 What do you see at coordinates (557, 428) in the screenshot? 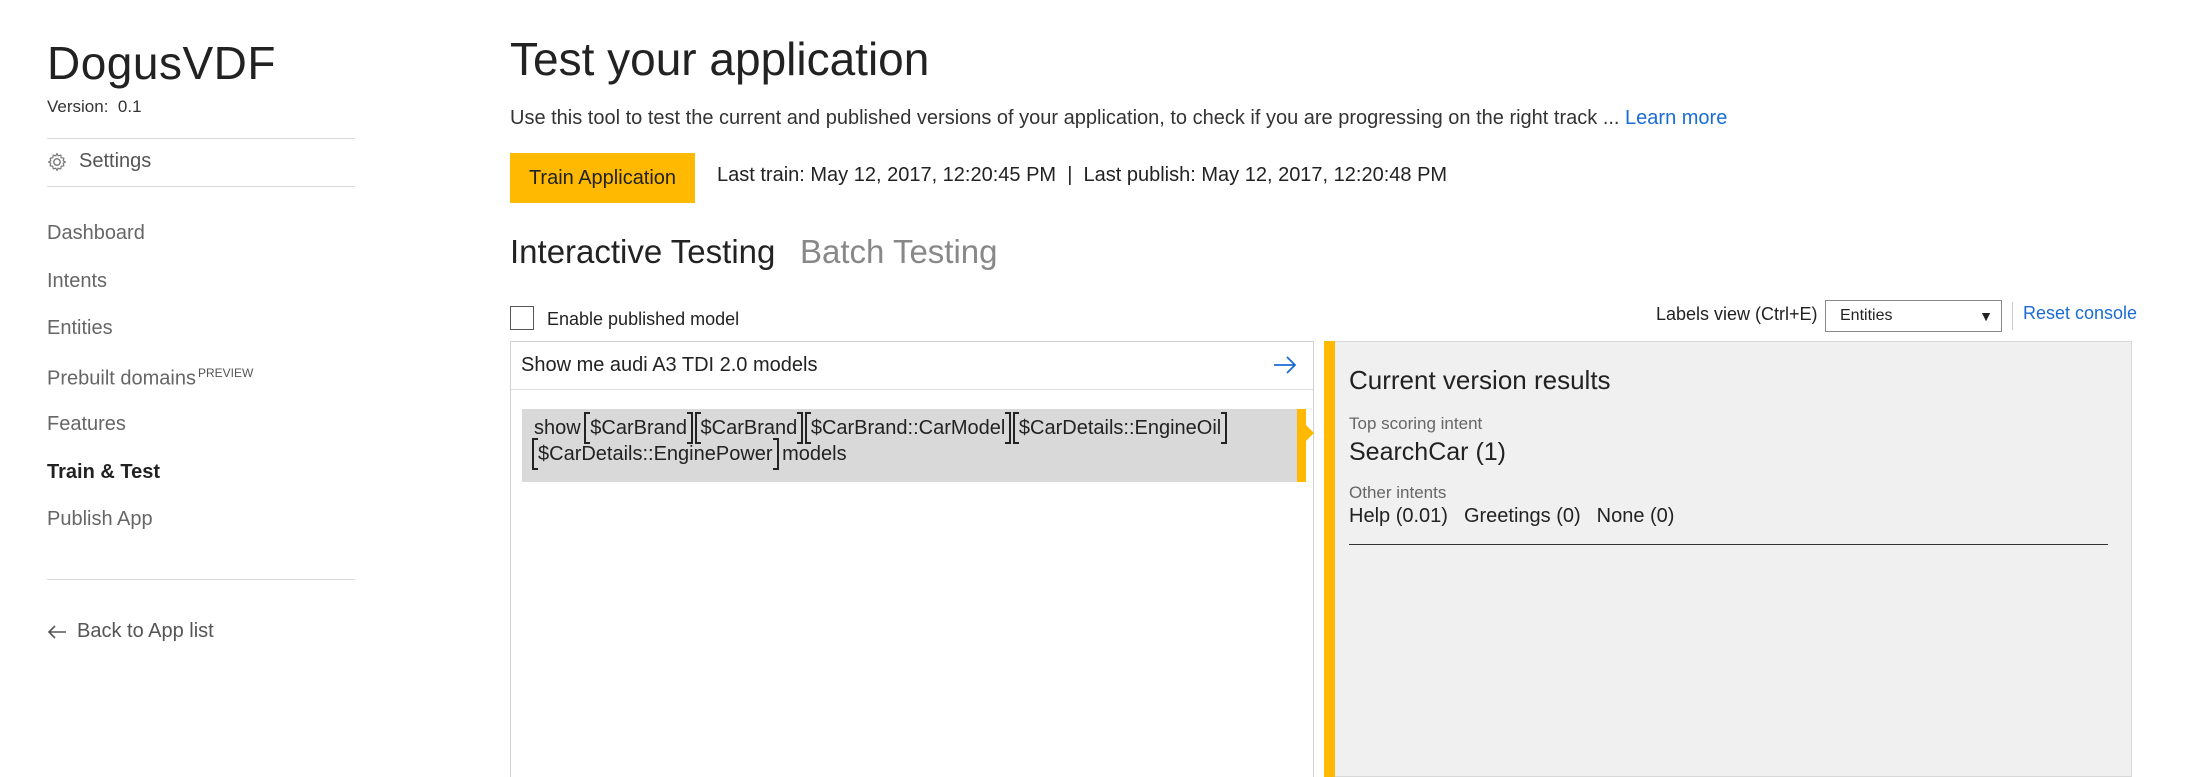
I see `result-prefix: show` at bounding box center [557, 428].